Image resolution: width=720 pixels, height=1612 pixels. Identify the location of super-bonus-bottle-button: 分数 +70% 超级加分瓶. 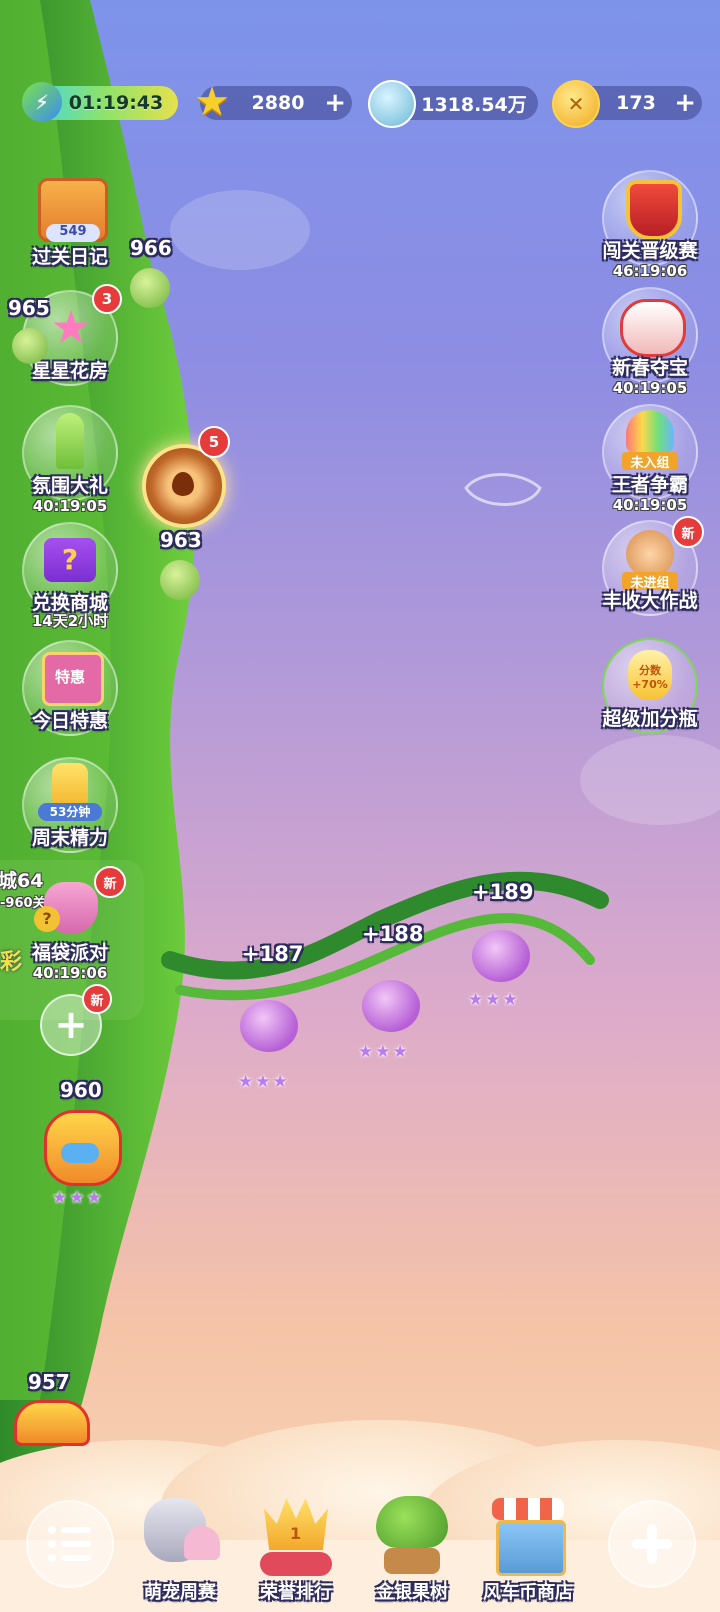
(650, 693).